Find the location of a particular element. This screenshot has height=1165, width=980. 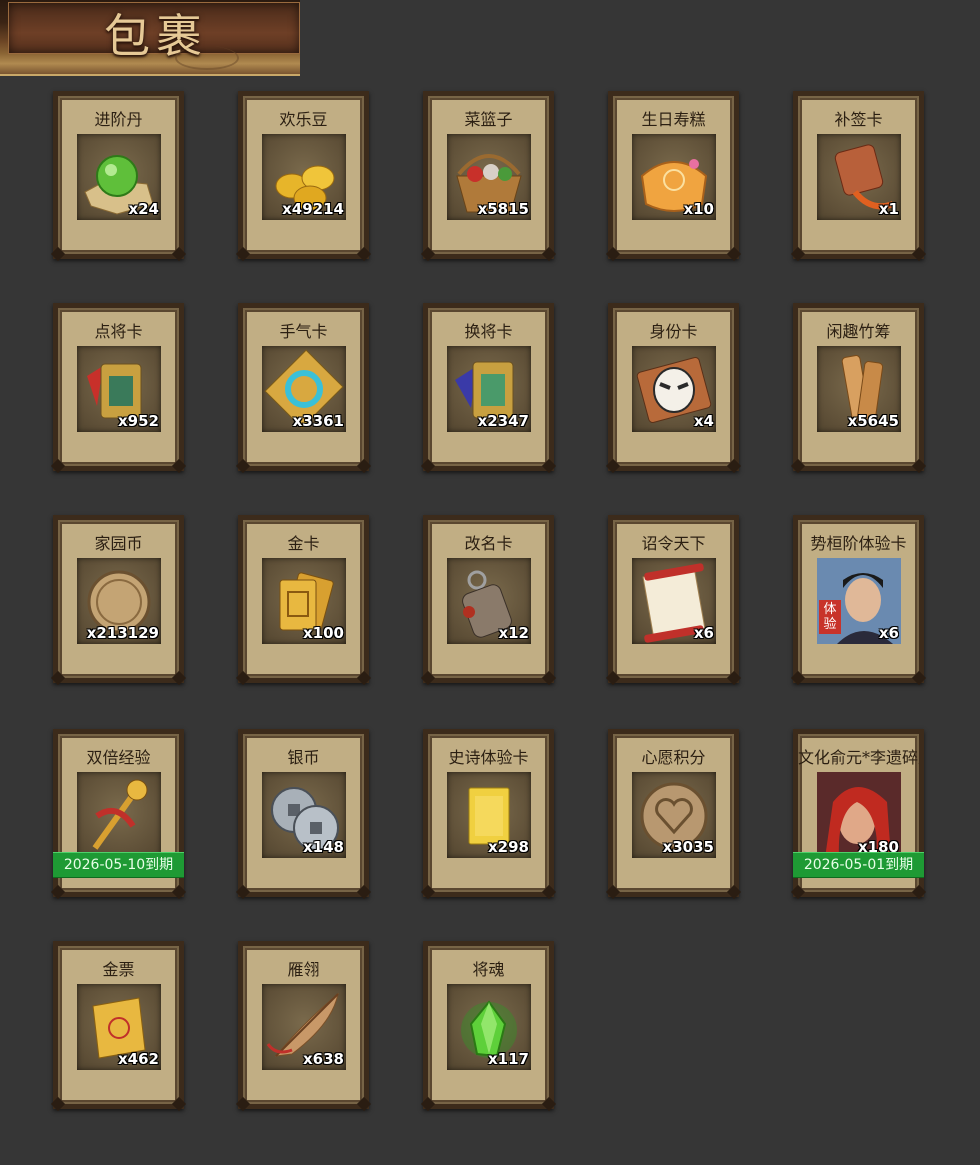

item-icon-slot: x1 is located at coordinates (859, 177).